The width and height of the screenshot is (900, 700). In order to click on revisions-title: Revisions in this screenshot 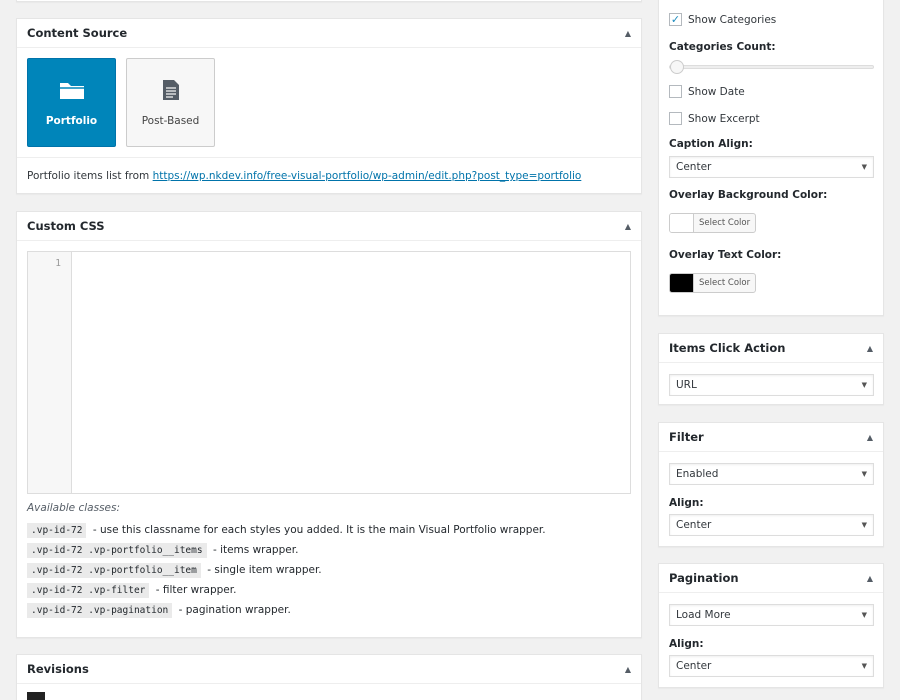, I will do `click(58, 669)`.